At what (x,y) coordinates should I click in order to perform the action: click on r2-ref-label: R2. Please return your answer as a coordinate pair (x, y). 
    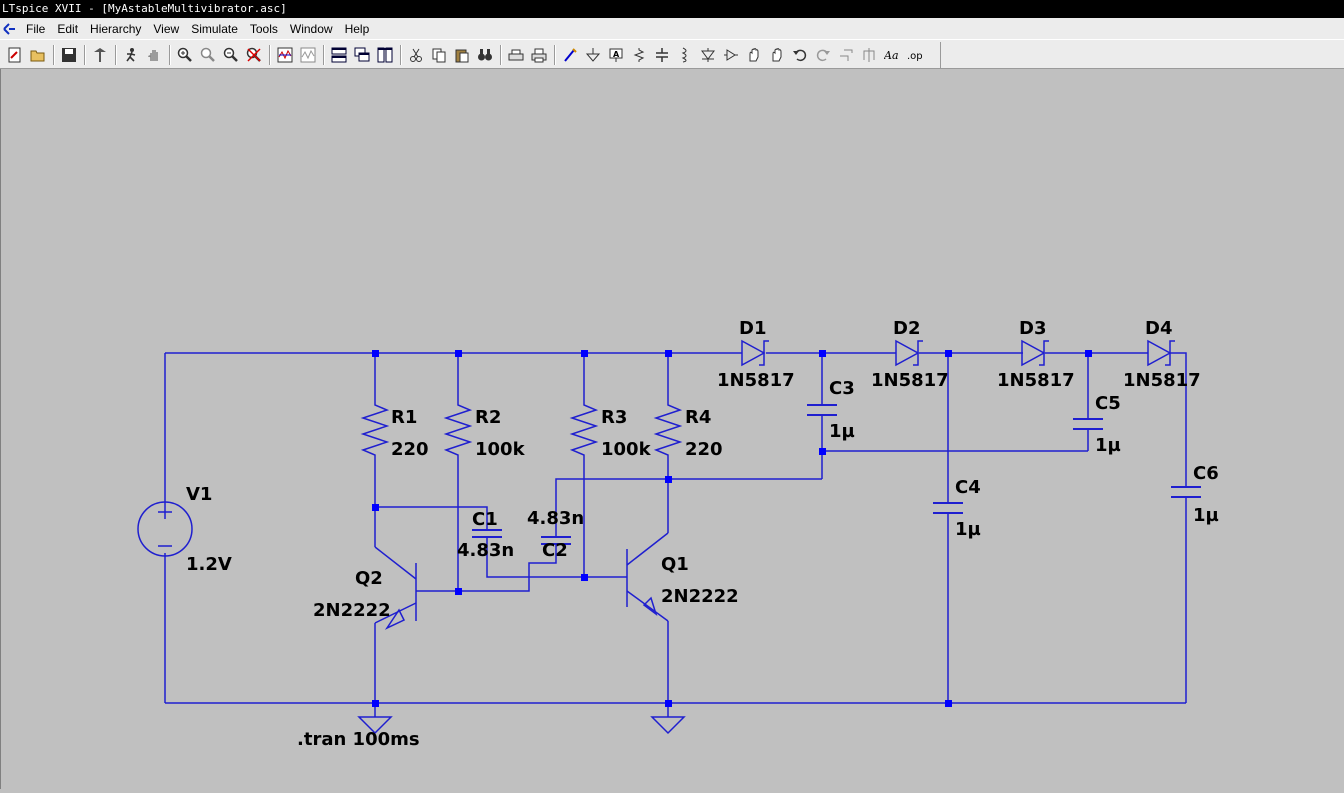
    Looking at the image, I should click on (488, 417).